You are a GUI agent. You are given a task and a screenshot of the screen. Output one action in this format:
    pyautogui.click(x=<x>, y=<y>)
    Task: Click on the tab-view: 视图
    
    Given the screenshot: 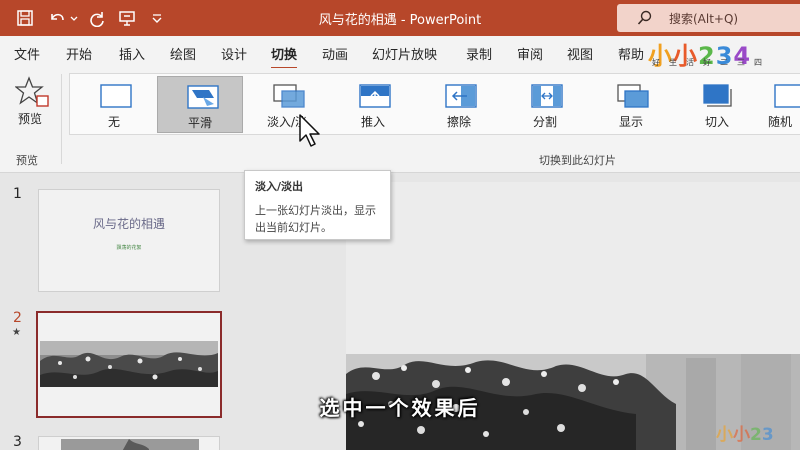 What is the action you would take?
    pyautogui.click(x=580, y=53)
    